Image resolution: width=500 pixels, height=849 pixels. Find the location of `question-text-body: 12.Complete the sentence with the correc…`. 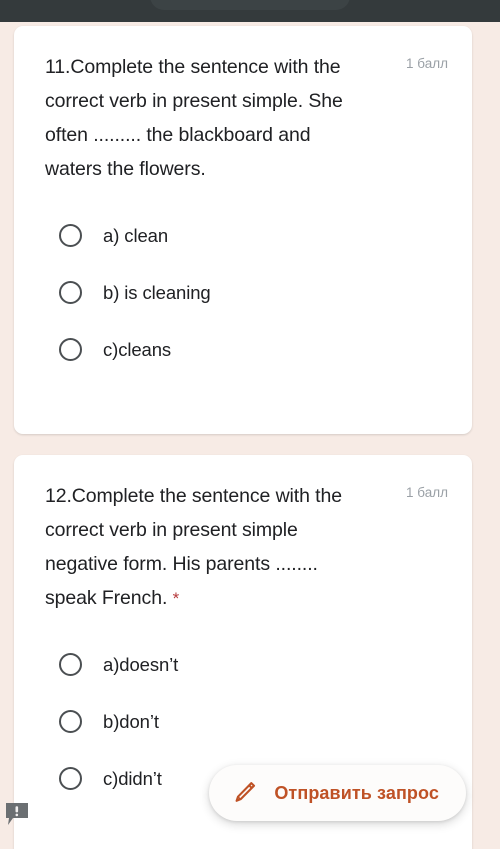

question-text-body: 12.Complete the sentence with the correc… is located at coordinates (193, 547).